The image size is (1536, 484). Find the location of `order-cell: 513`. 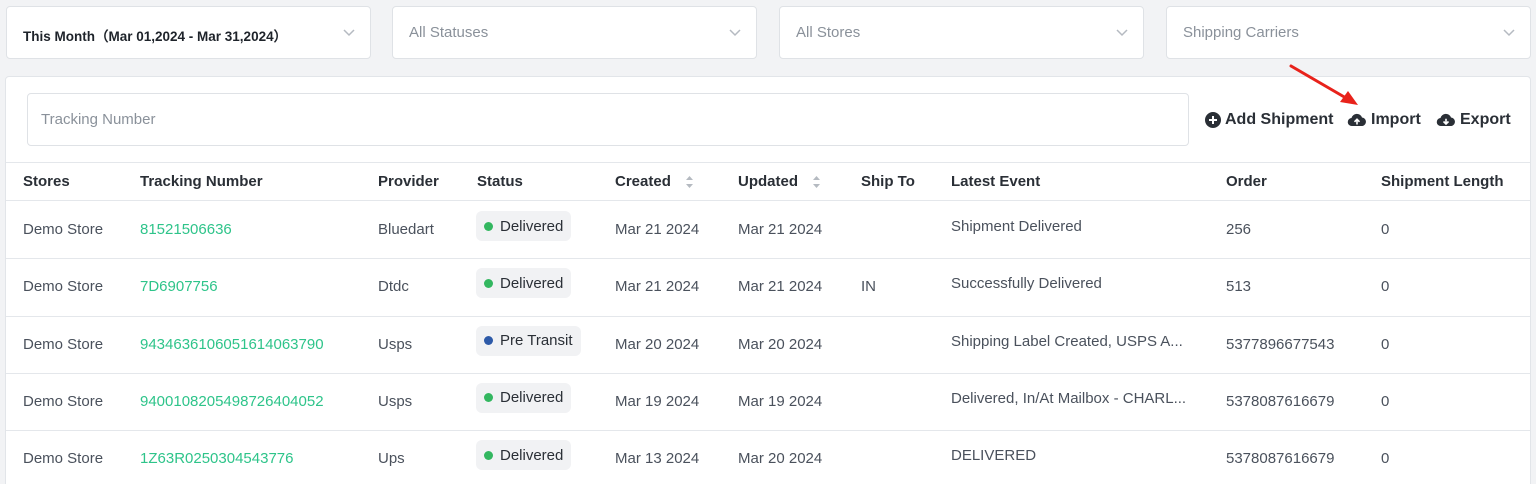

order-cell: 513 is located at coordinates (1239, 287).